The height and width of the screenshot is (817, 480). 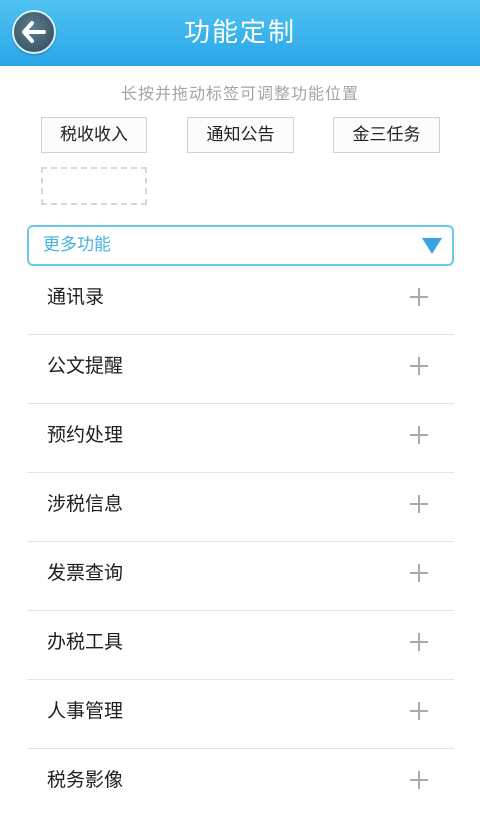 I want to click on page-title: 功能定制, so click(x=239, y=33).